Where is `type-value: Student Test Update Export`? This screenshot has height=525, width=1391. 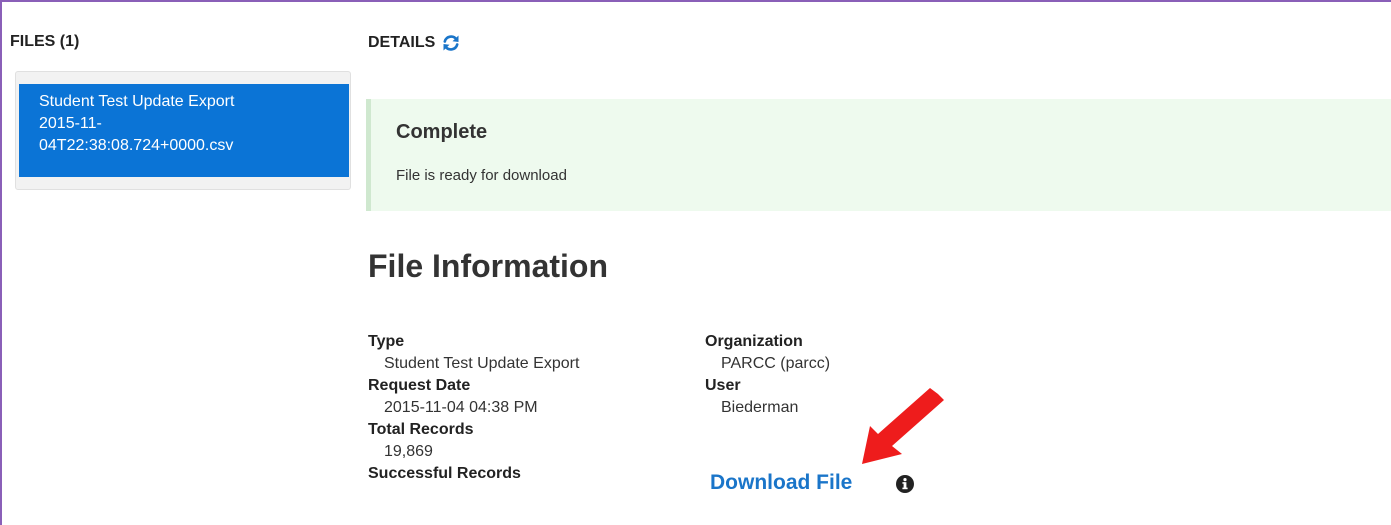
type-value: Student Test Update Export is located at coordinates (482, 363).